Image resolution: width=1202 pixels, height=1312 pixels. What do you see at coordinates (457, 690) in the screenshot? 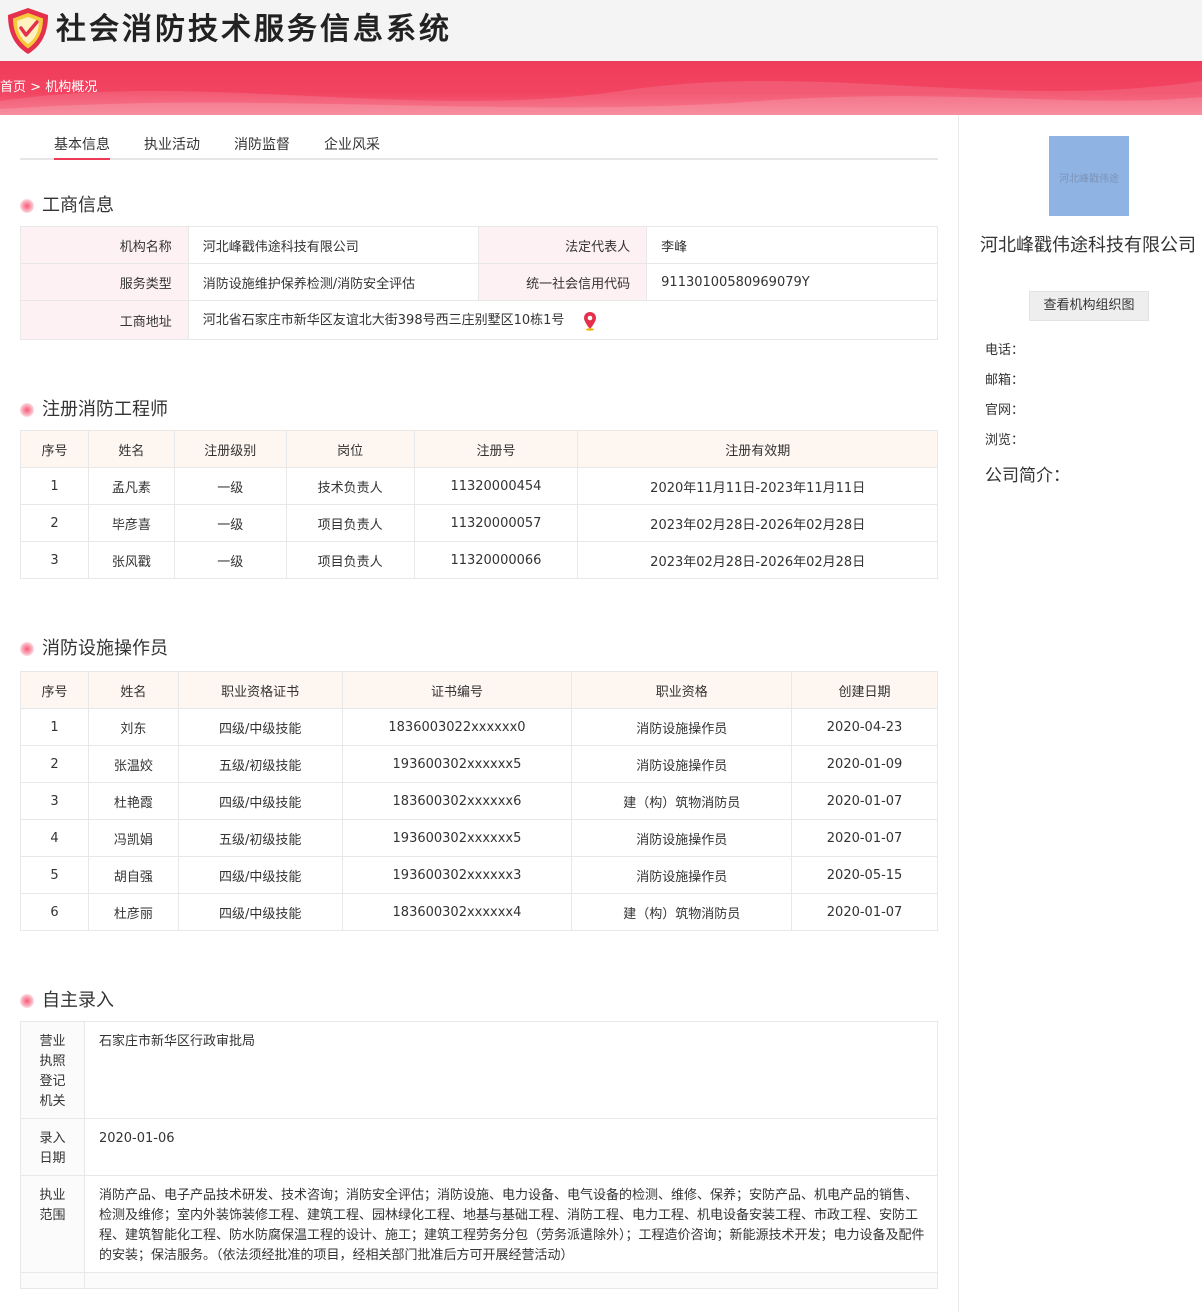
I see `column-header: 证书编号` at bounding box center [457, 690].